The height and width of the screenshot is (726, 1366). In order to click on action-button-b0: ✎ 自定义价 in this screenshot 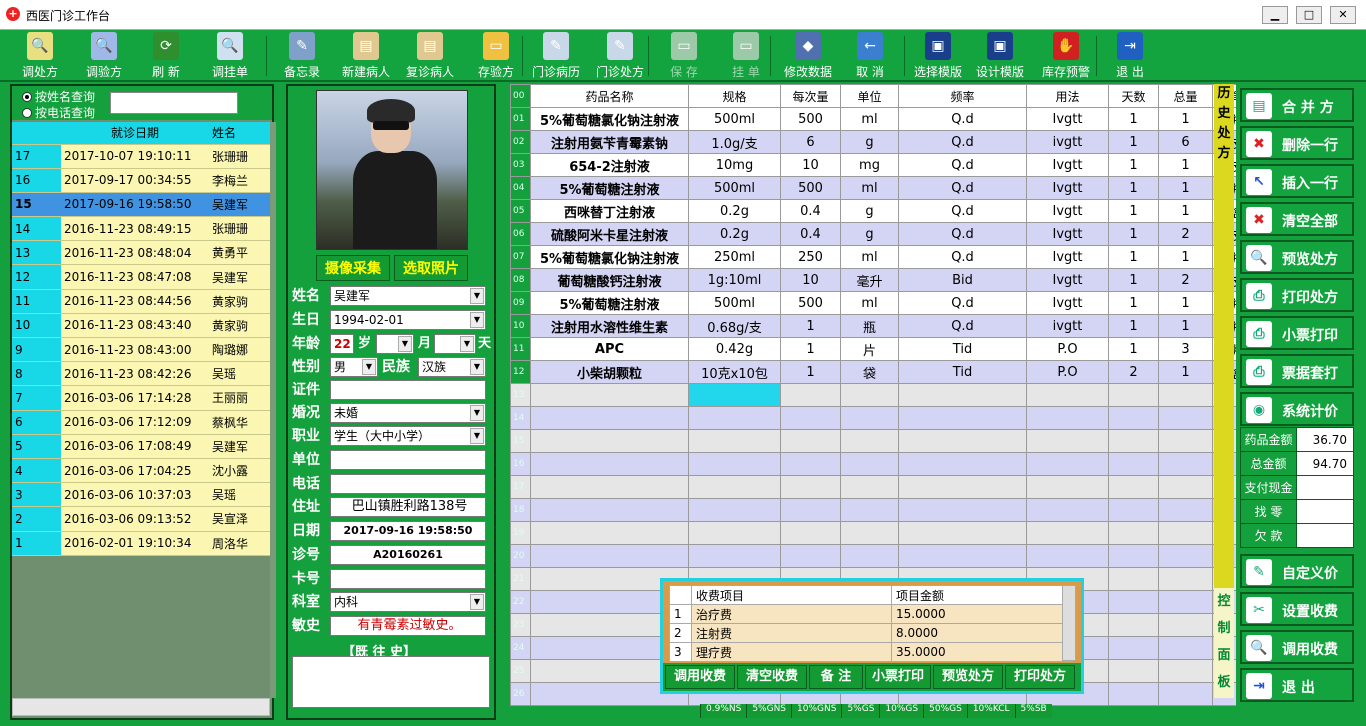, I will do `click(1297, 571)`.